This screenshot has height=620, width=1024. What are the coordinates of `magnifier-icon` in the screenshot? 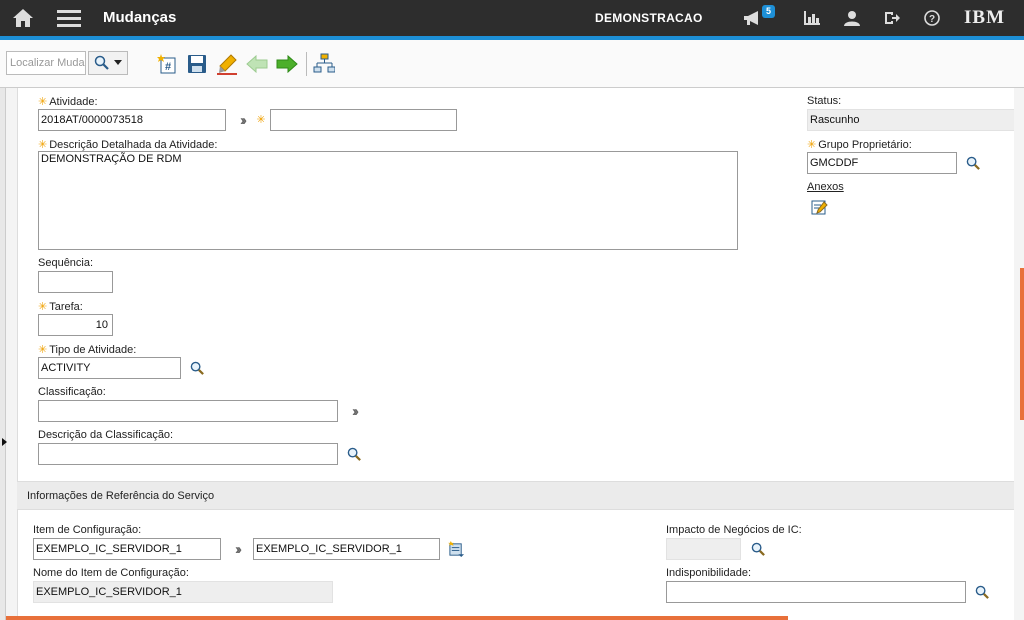 It's located at (101, 62).